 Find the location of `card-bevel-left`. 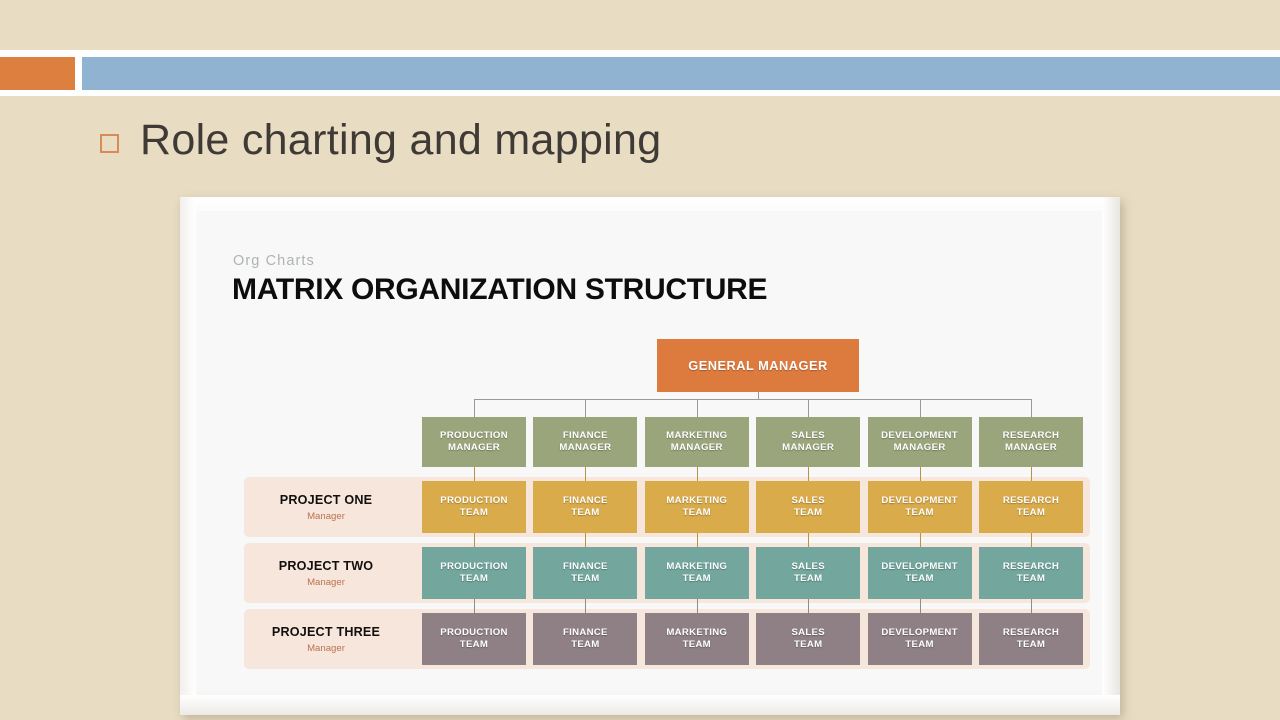

card-bevel-left is located at coordinates (188, 456).